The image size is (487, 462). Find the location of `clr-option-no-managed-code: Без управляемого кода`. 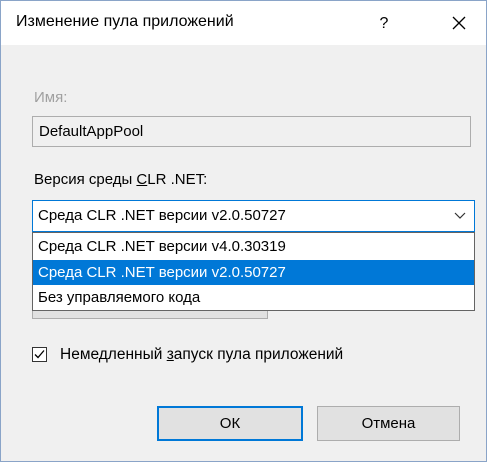

clr-option-no-managed-code: Без управляемого кода is located at coordinates (253, 297).